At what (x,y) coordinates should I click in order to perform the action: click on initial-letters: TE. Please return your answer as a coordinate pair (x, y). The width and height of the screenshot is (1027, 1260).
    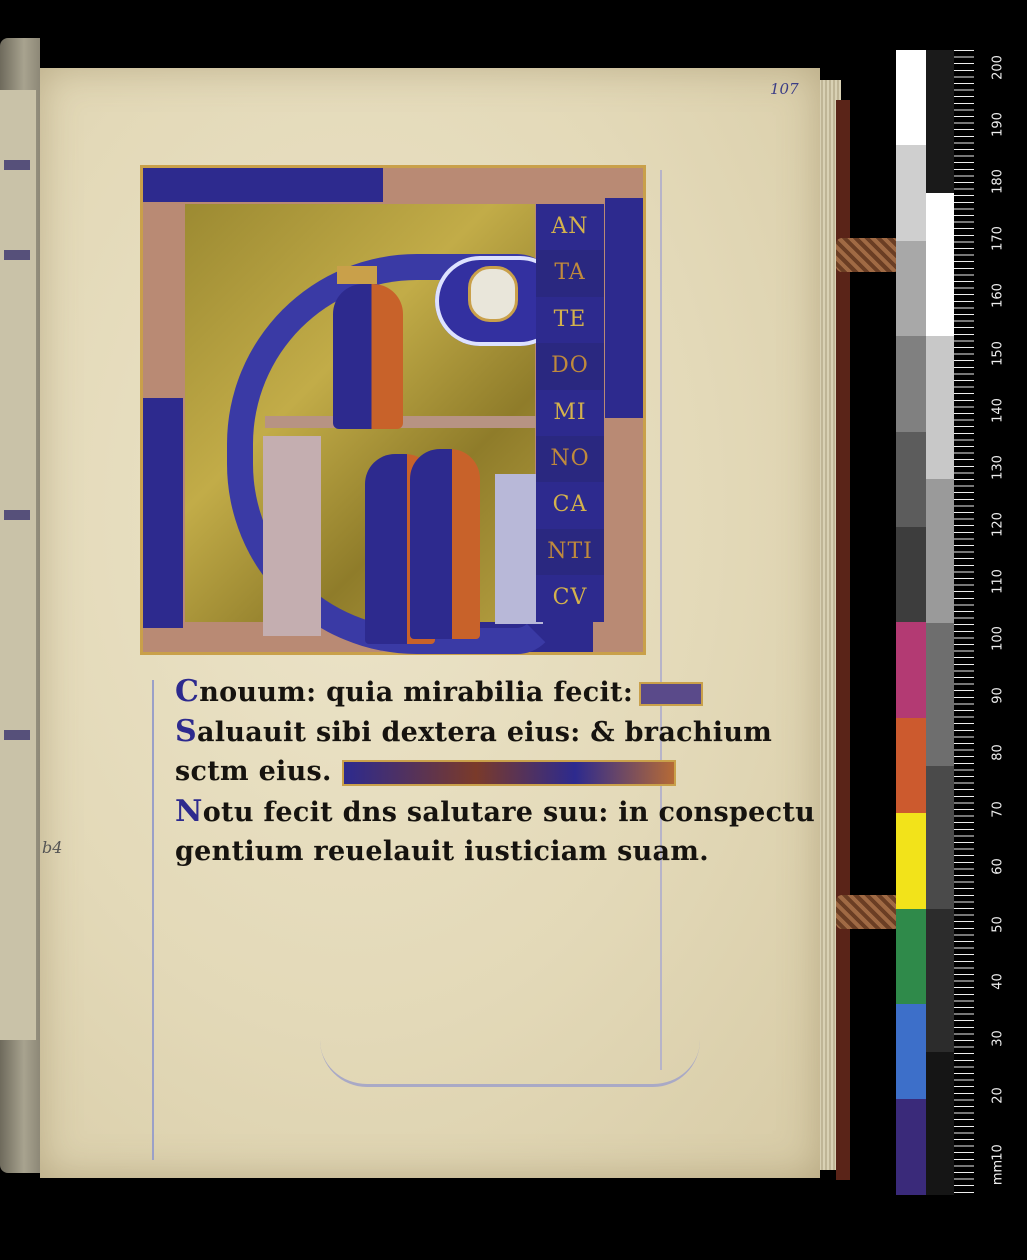
    Looking at the image, I should click on (570, 319).